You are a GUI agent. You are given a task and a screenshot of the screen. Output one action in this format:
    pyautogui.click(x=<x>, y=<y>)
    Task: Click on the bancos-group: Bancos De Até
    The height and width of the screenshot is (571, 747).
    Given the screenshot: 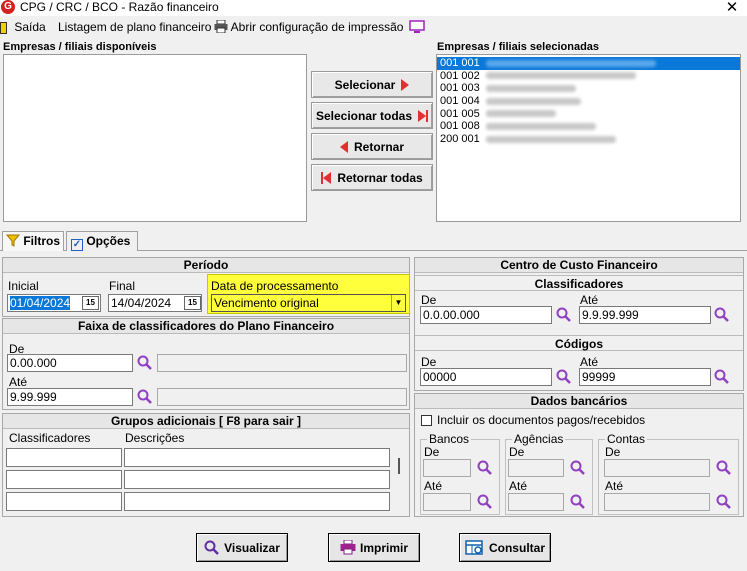 What is the action you would take?
    pyautogui.click(x=460, y=474)
    